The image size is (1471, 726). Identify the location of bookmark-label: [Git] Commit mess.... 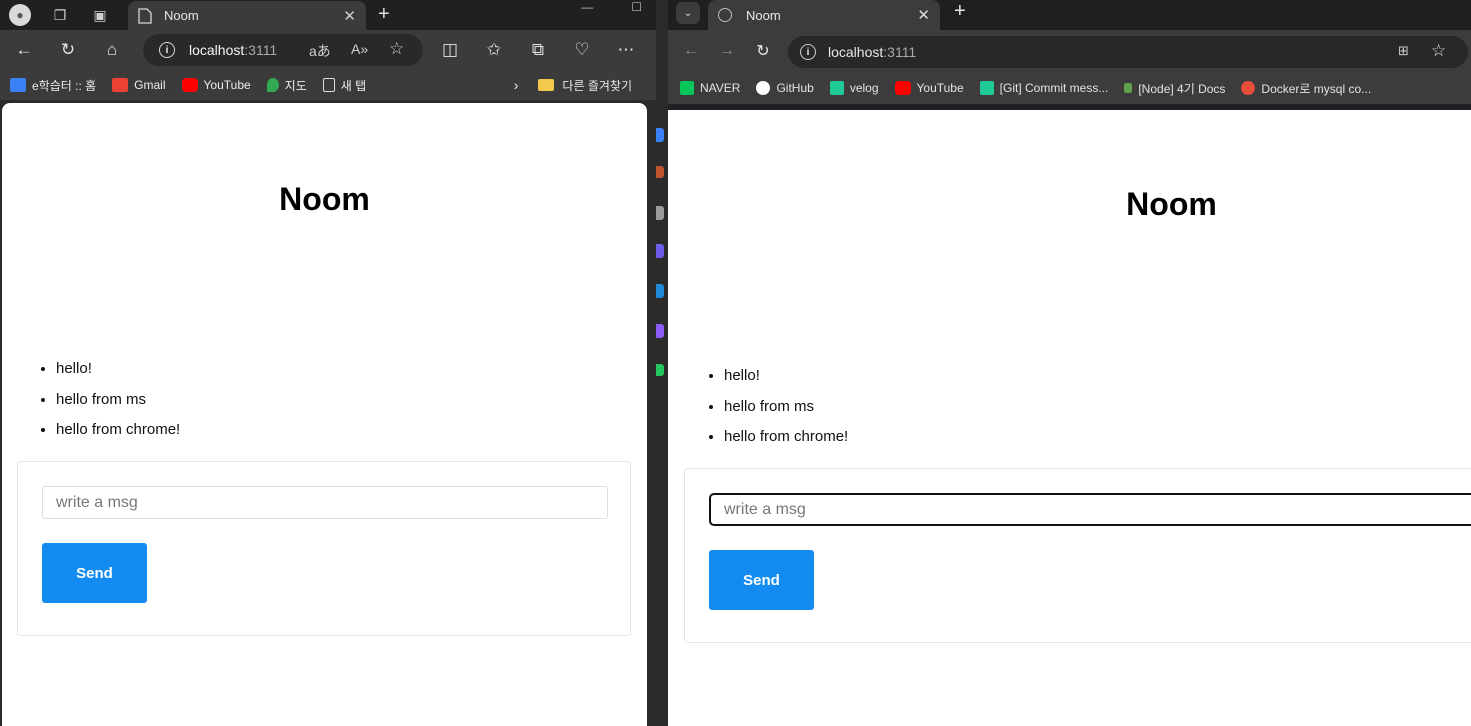
(1054, 88).